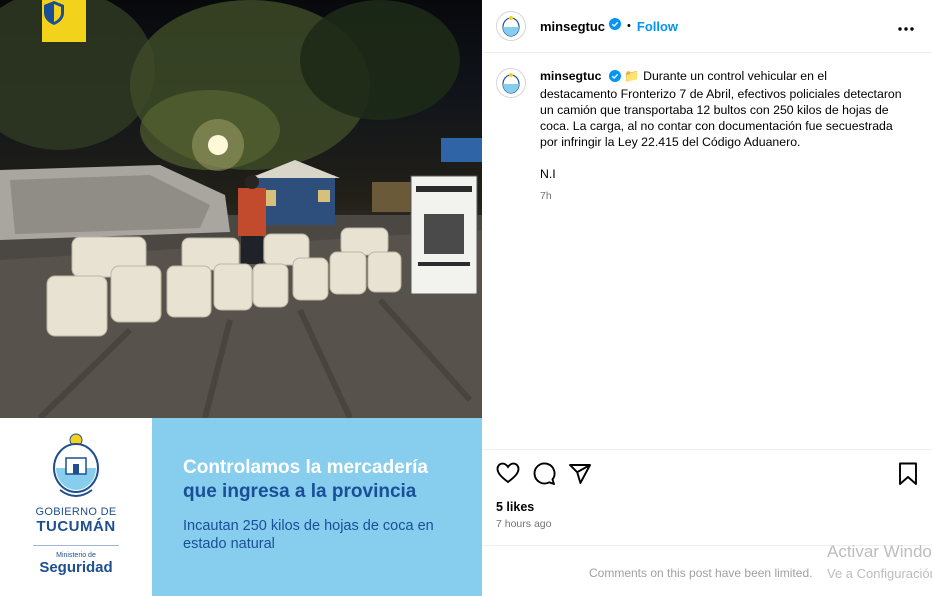 The height and width of the screenshot is (596, 932). What do you see at coordinates (906, 27) in the screenshot?
I see `more-horizontal-icon` at bounding box center [906, 27].